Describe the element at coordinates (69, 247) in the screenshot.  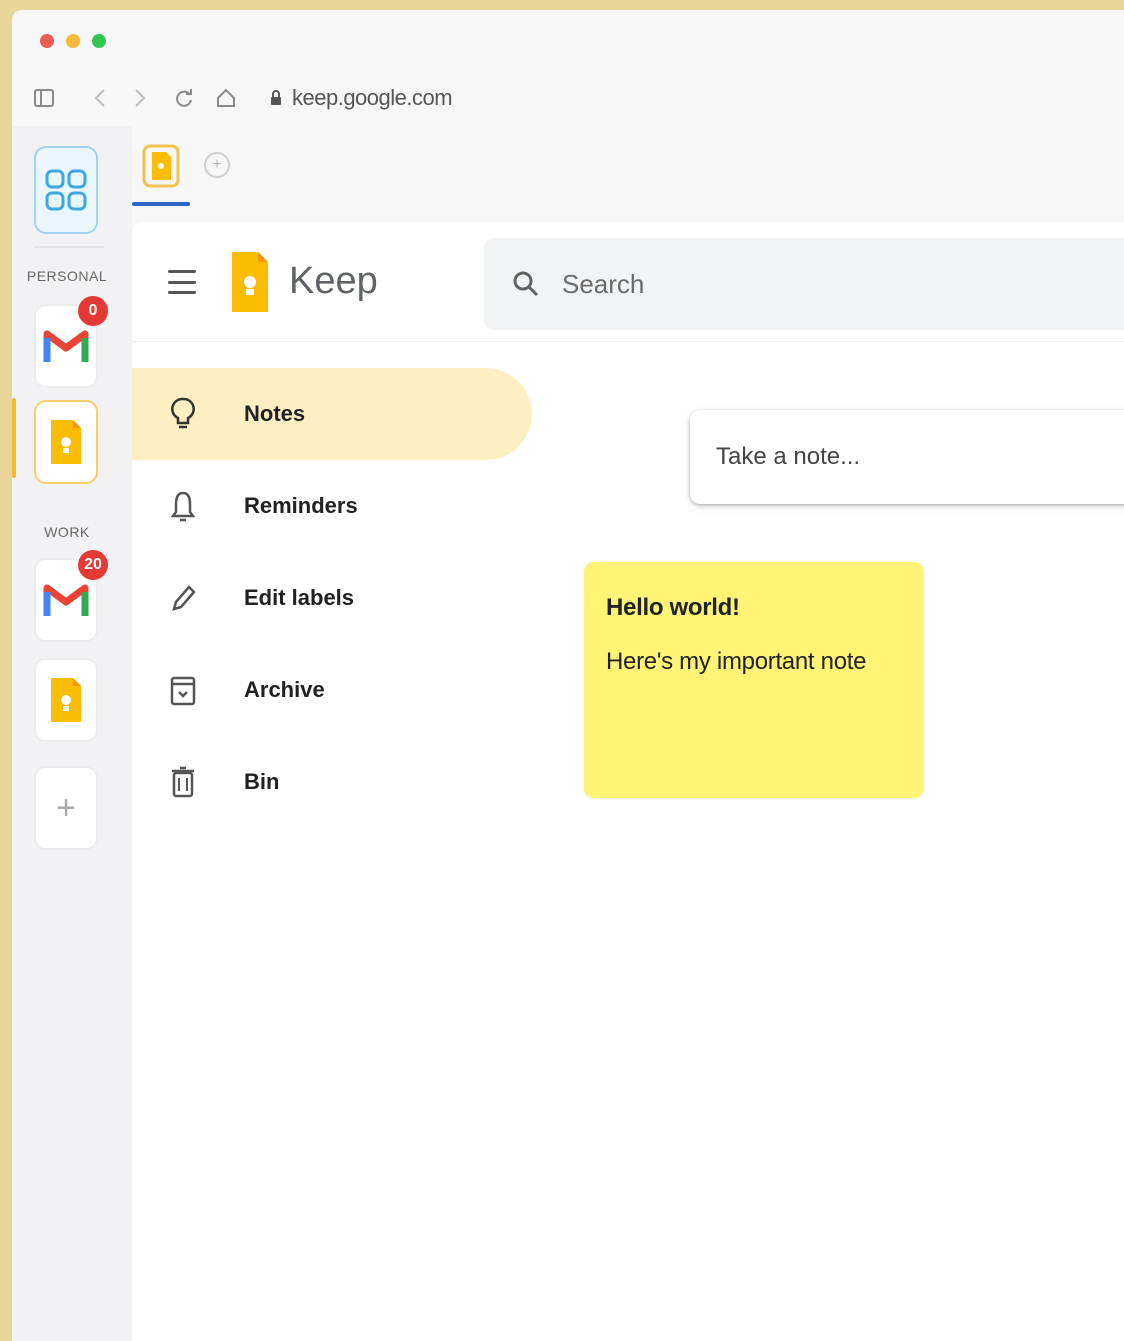
I see `rail-divider` at that location.